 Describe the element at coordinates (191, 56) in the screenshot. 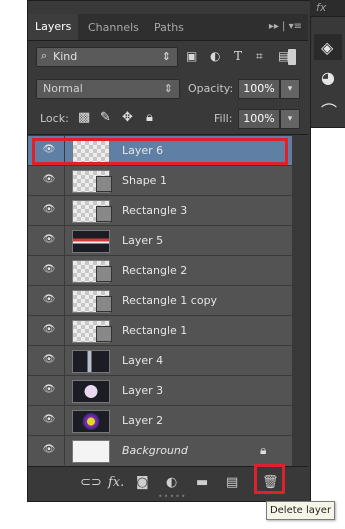

I see `image-filter-icon: ▣` at that location.